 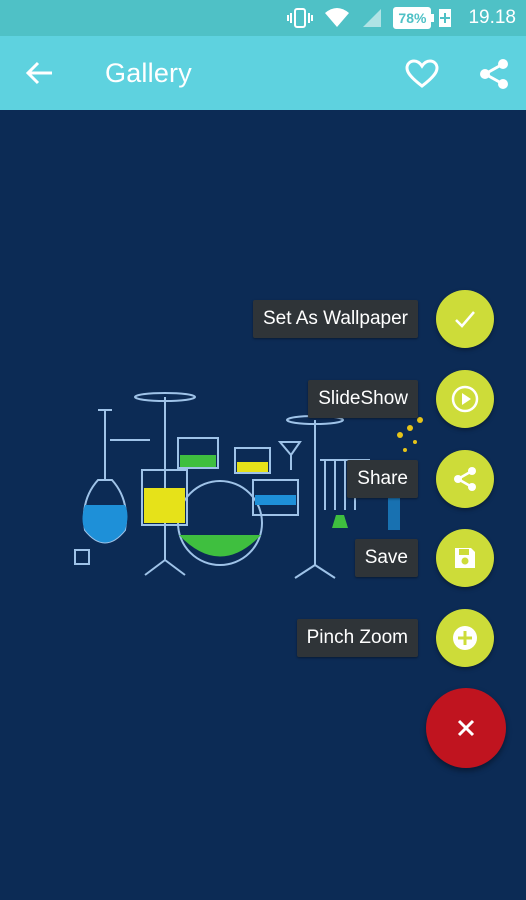 I want to click on save-icon, so click(x=465, y=558).